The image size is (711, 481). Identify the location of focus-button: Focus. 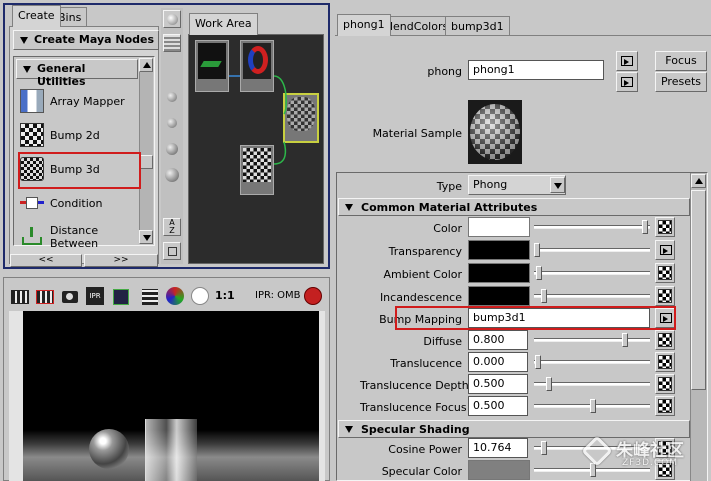
(681, 61).